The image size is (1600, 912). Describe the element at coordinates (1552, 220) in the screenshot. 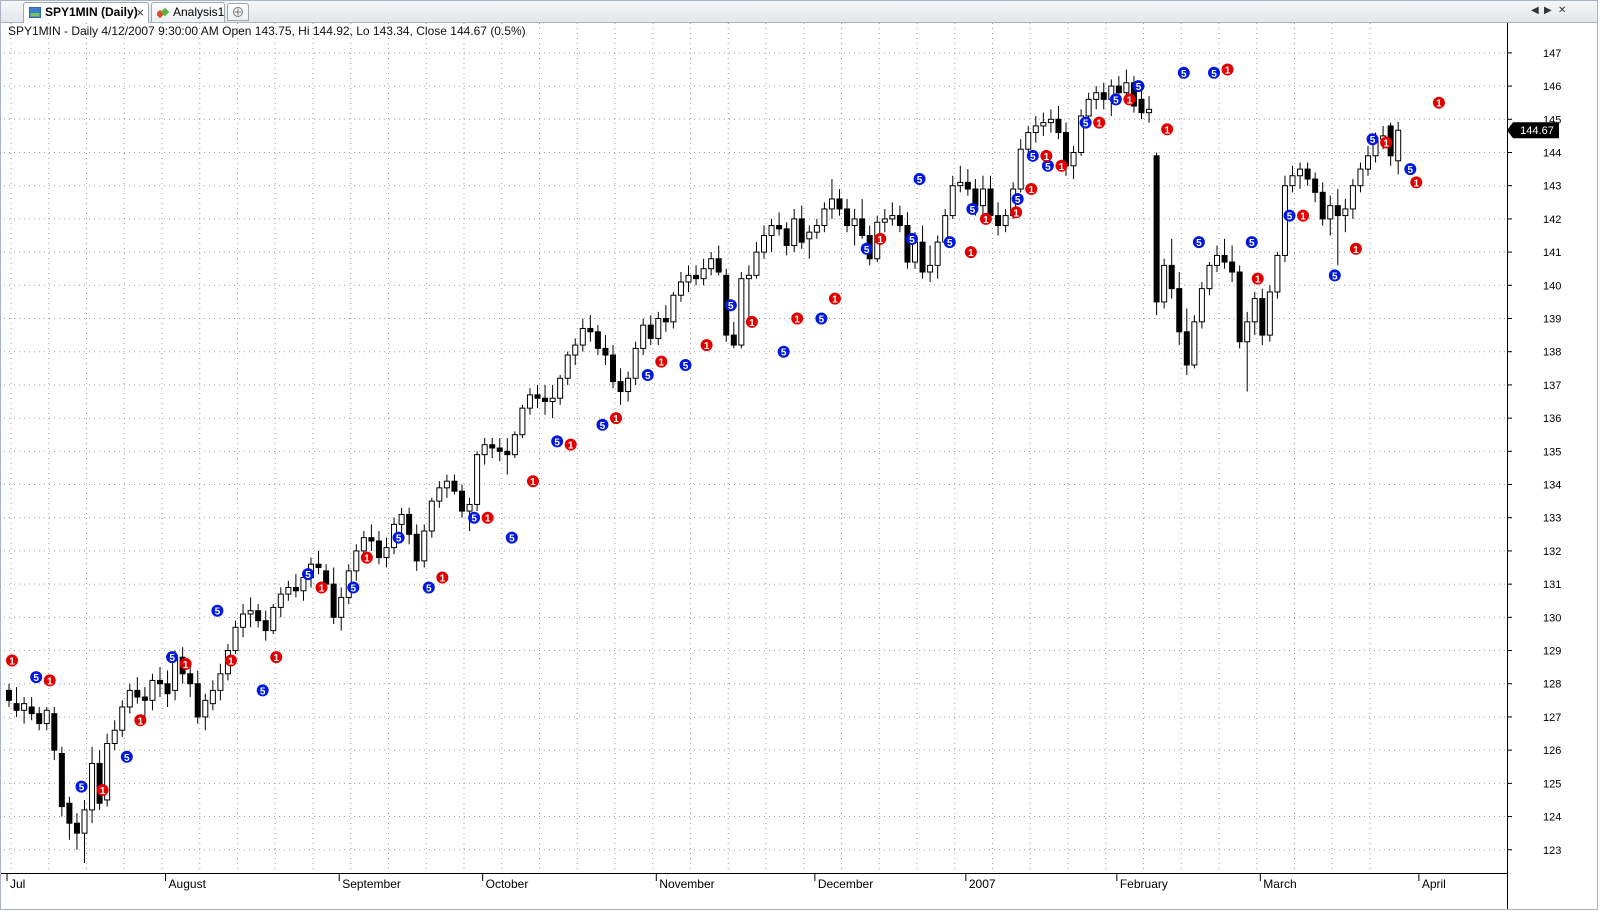

I see `y-tick-label: 142` at that location.